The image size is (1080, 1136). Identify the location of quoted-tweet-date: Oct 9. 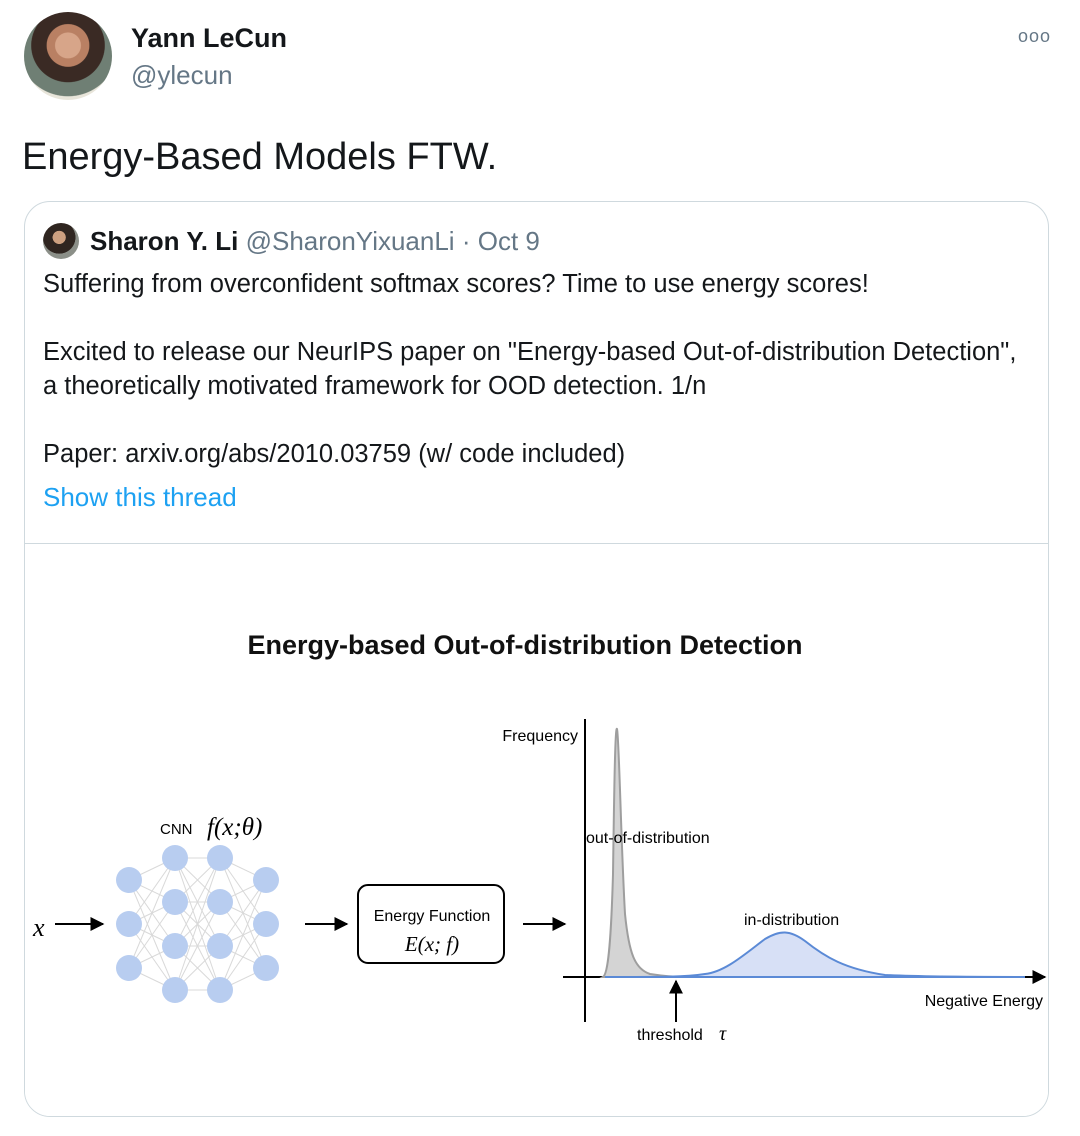
(508, 241).